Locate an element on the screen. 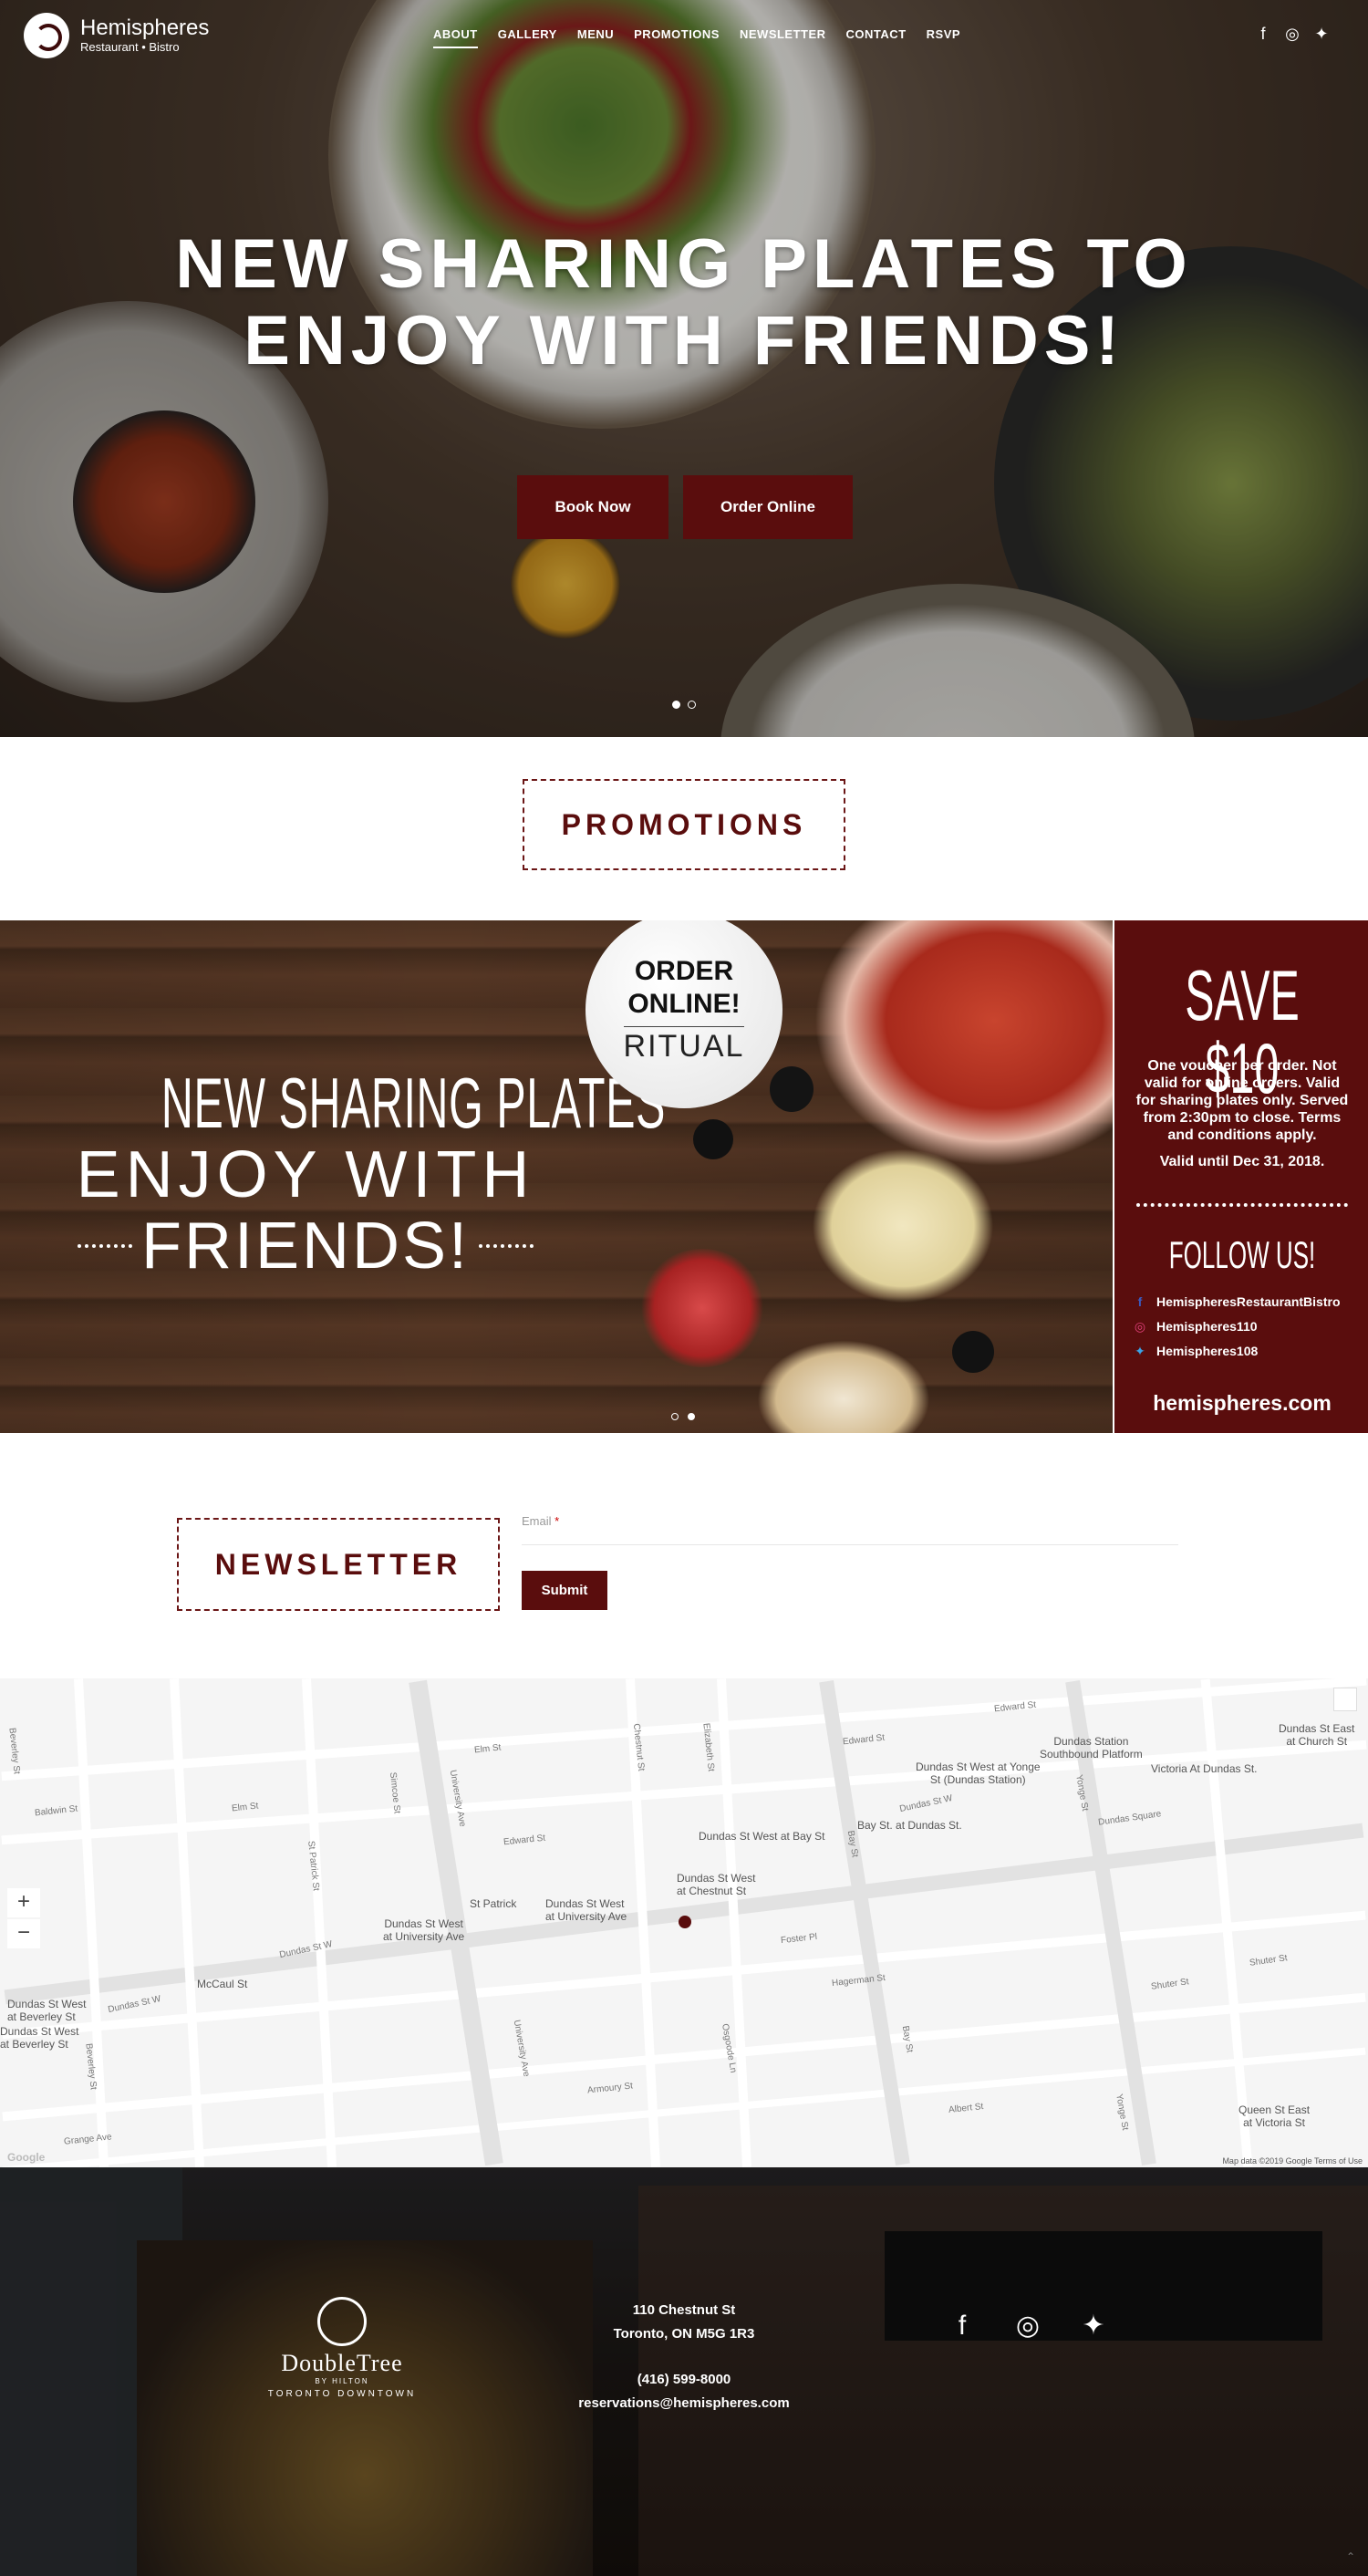  twitter-handle: ✦ Hemispheres108 is located at coordinates (1195, 1351).